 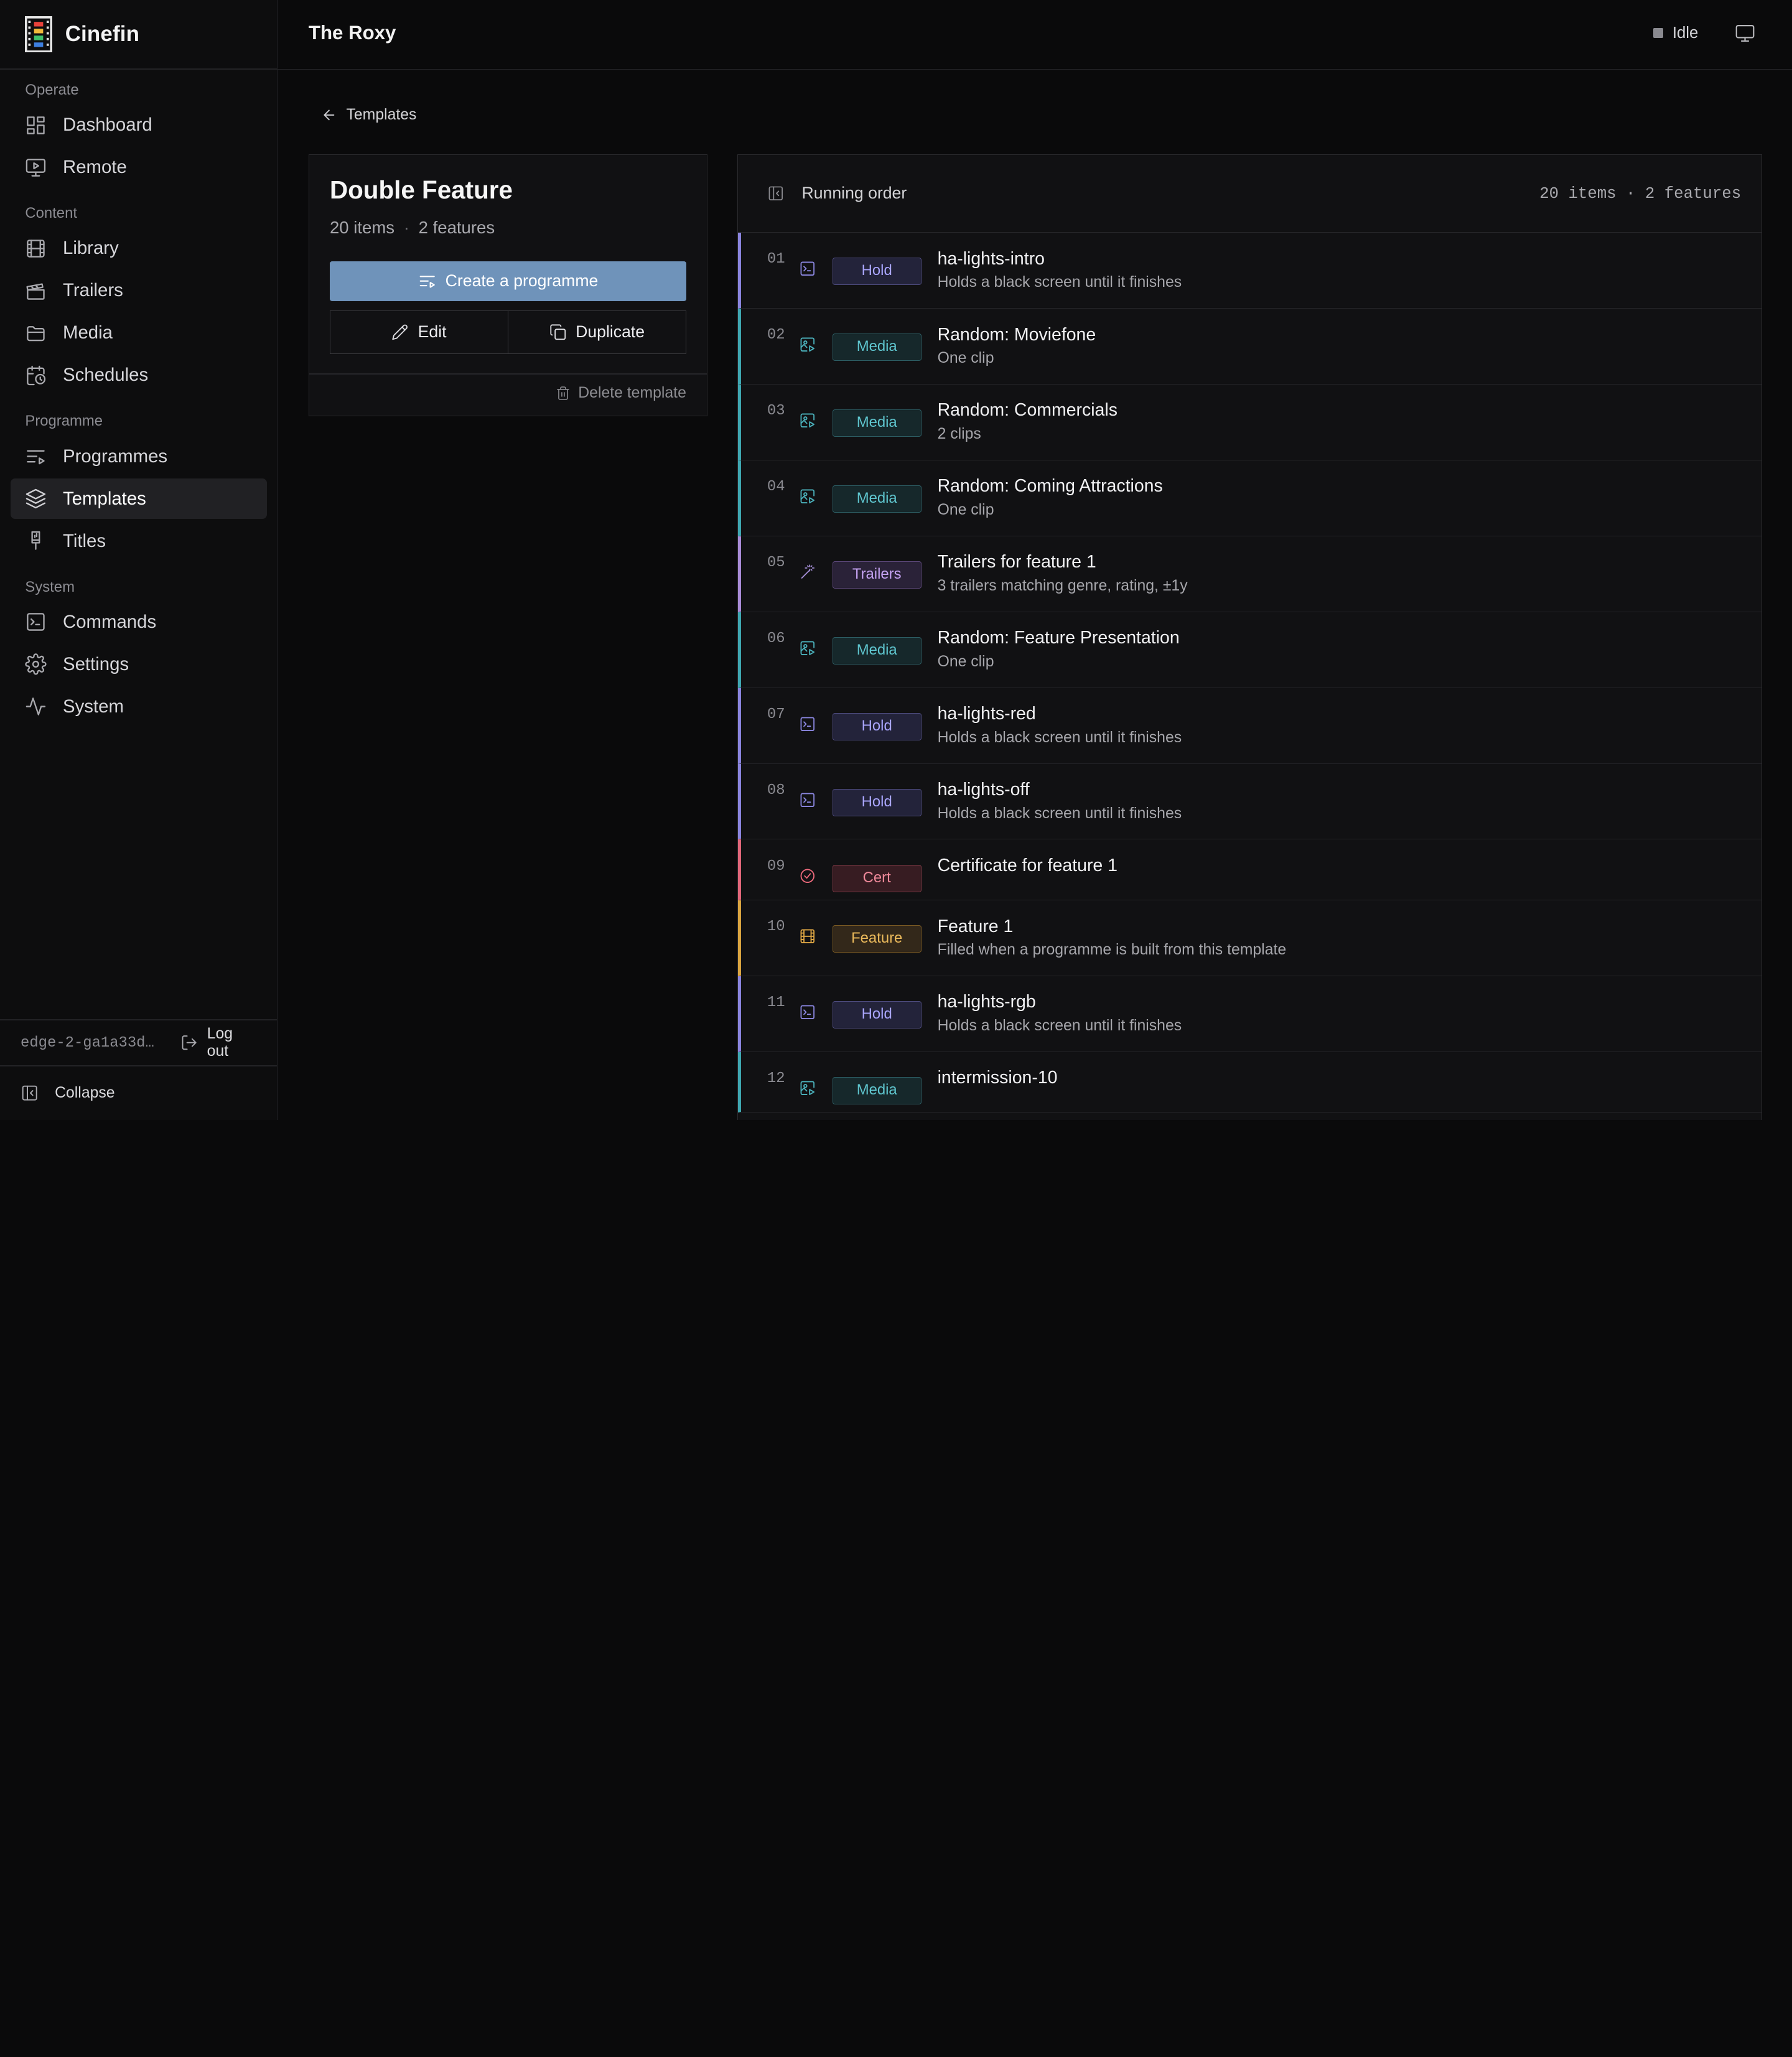 What do you see at coordinates (50, 586) in the screenshot?
I see `nav-section-system: System` at bounding box center [50, 586].